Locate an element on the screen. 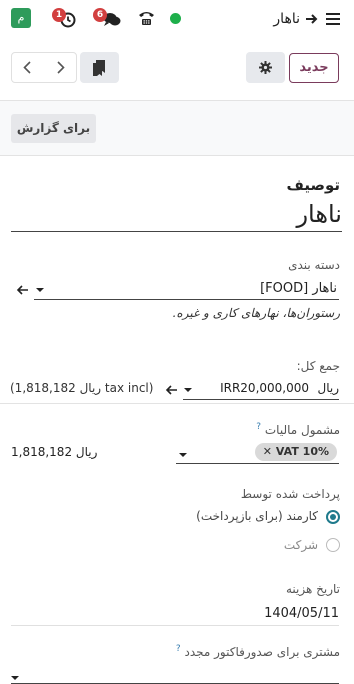  attachments-button is located at coordinates (99, 67).